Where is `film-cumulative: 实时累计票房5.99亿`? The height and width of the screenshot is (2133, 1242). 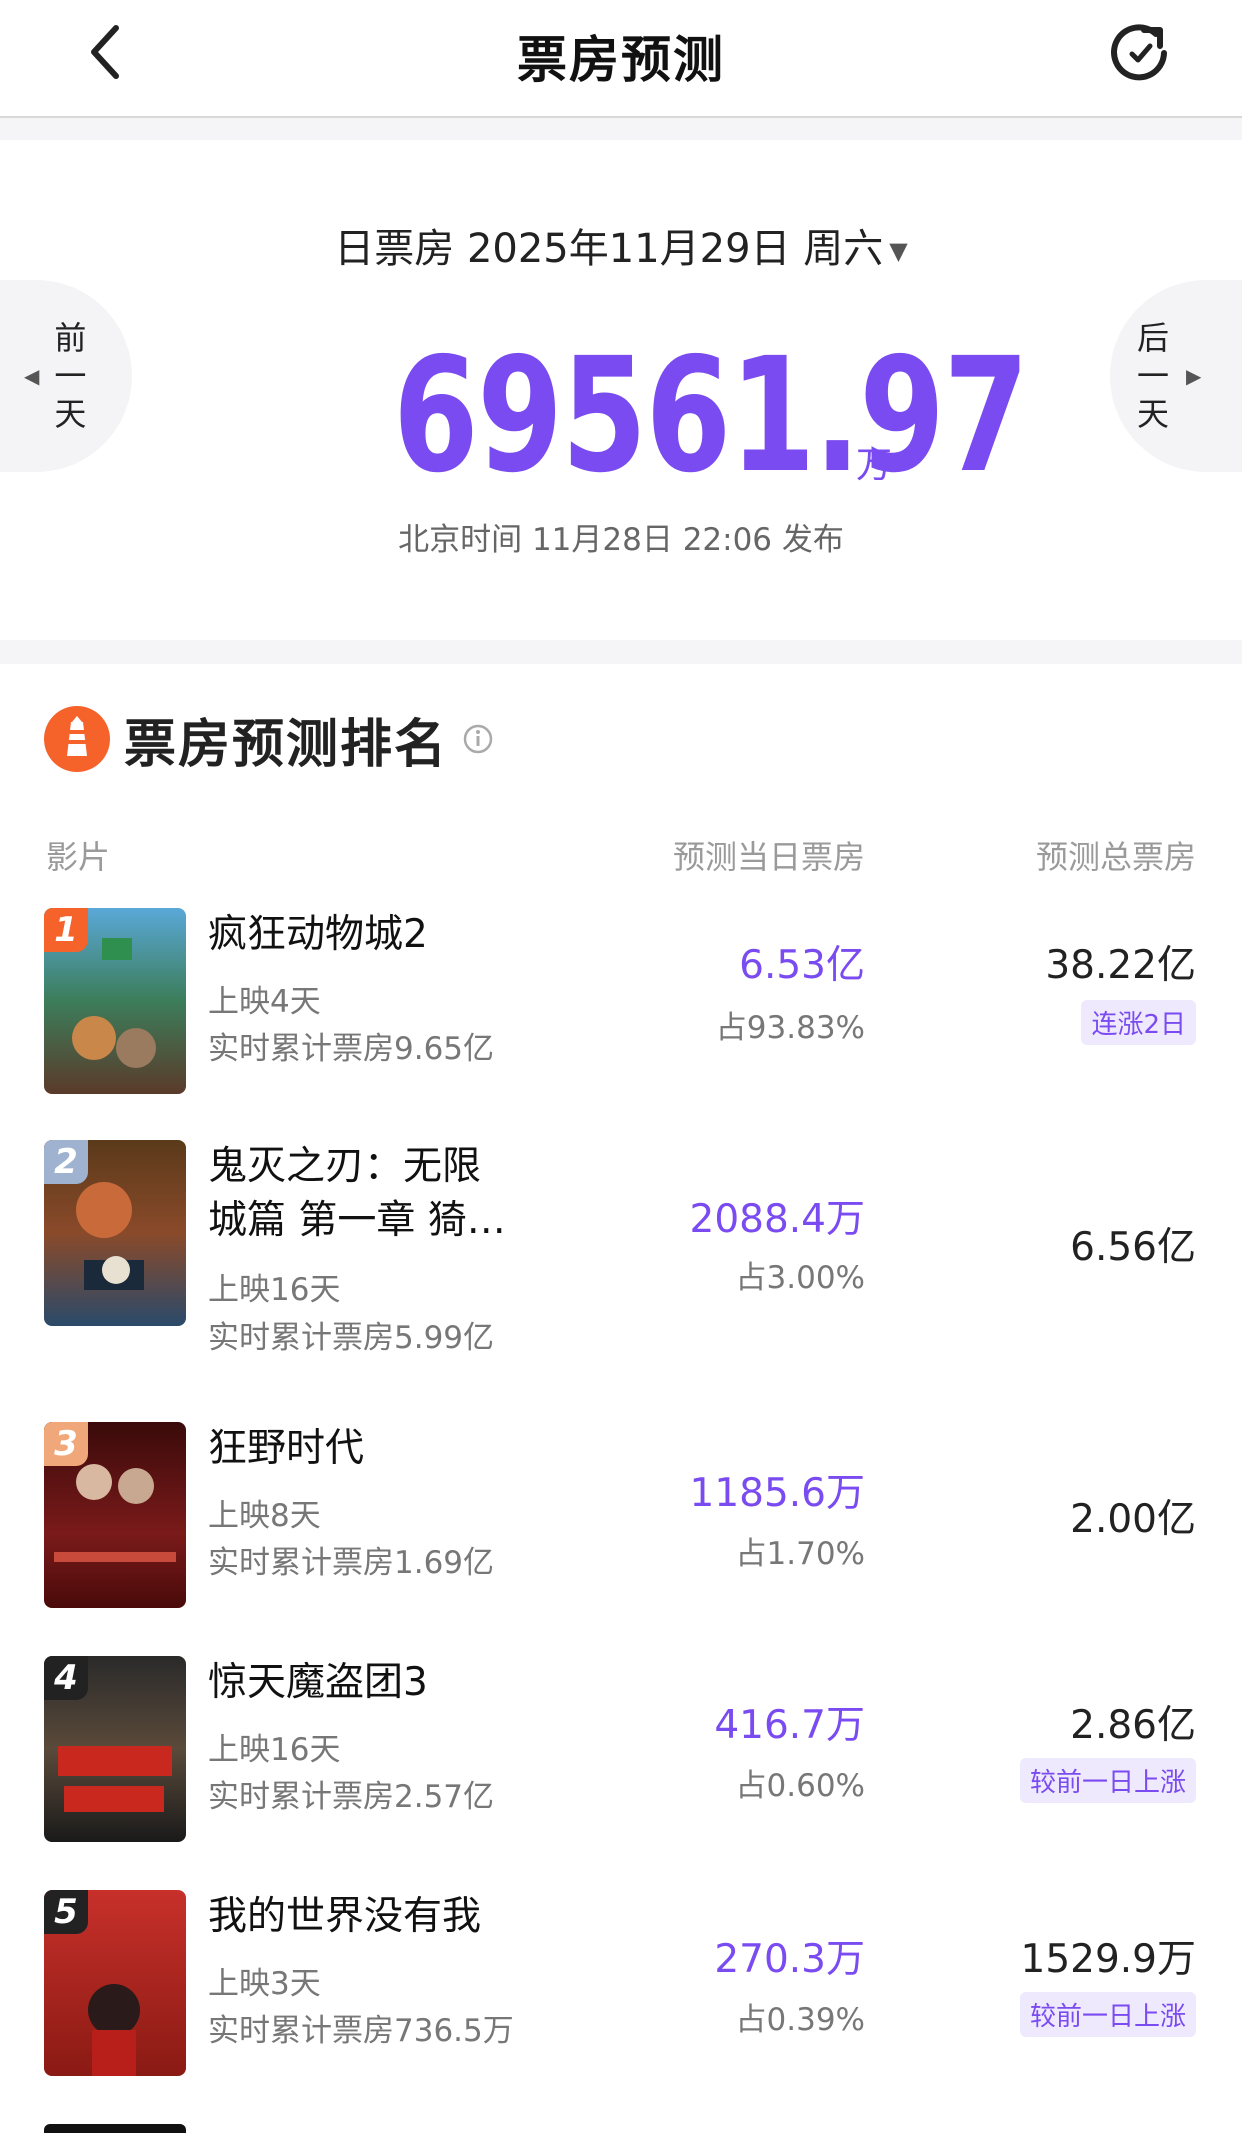 film-cumulative: 实时累计票房5.99亿 is located at coordinates (351, 1338).